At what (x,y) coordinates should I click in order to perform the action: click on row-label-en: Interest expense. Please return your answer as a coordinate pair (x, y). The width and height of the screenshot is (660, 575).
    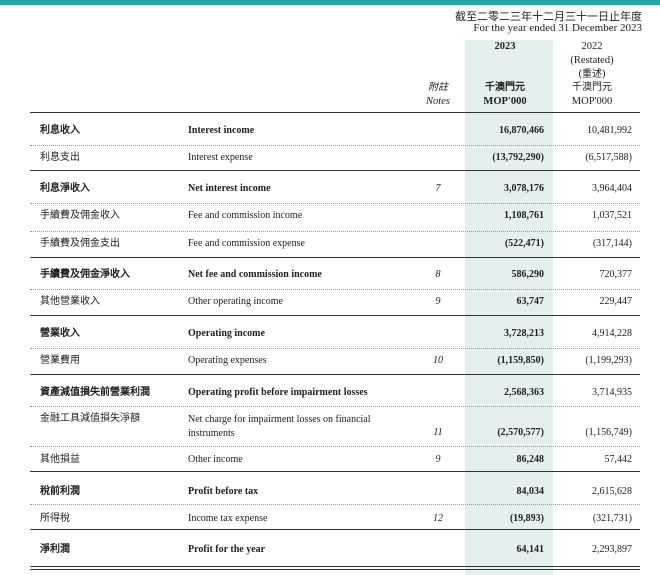
    Looking at the image, I should click on (220, 157).